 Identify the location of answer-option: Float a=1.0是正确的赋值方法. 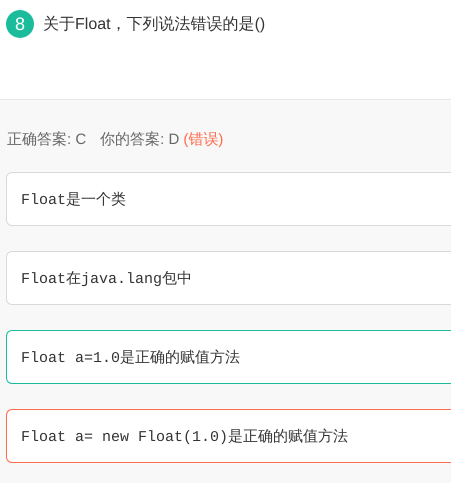
(228, 357).